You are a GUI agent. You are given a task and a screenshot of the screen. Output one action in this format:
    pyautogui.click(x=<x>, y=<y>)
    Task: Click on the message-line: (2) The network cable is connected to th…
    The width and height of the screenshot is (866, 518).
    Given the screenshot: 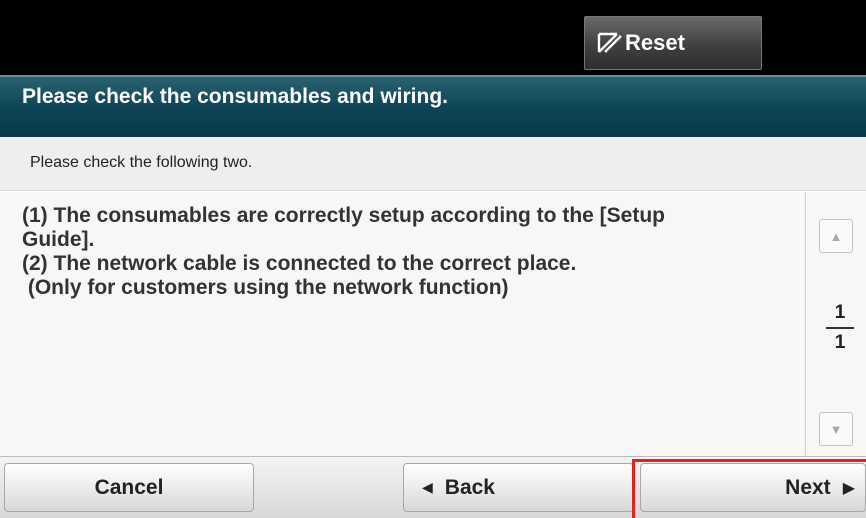 What is the action you would take?
    pyautogui.click(x=299, y=263)
    